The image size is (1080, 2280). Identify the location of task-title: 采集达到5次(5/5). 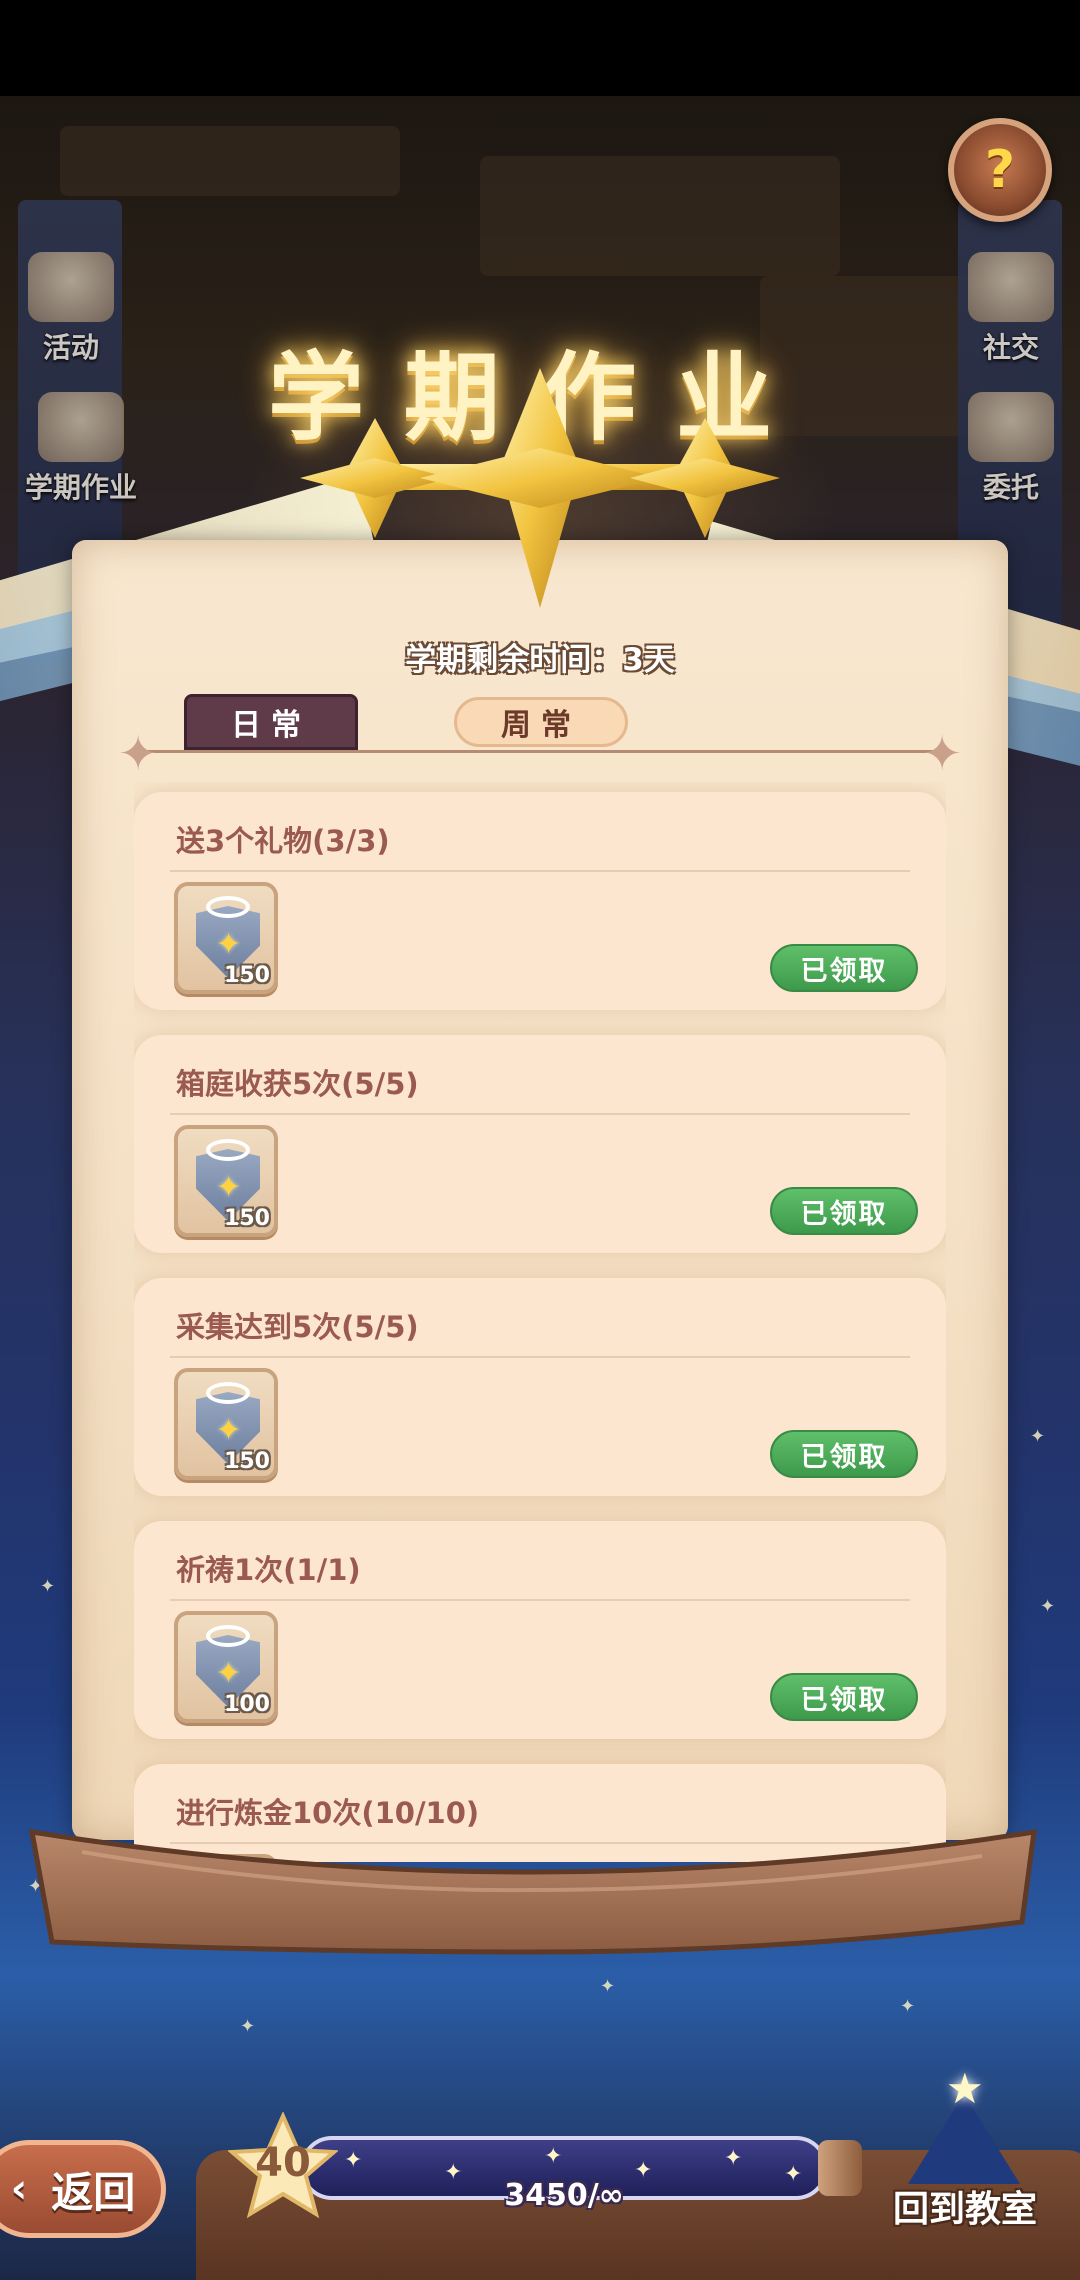
(297, 1327).